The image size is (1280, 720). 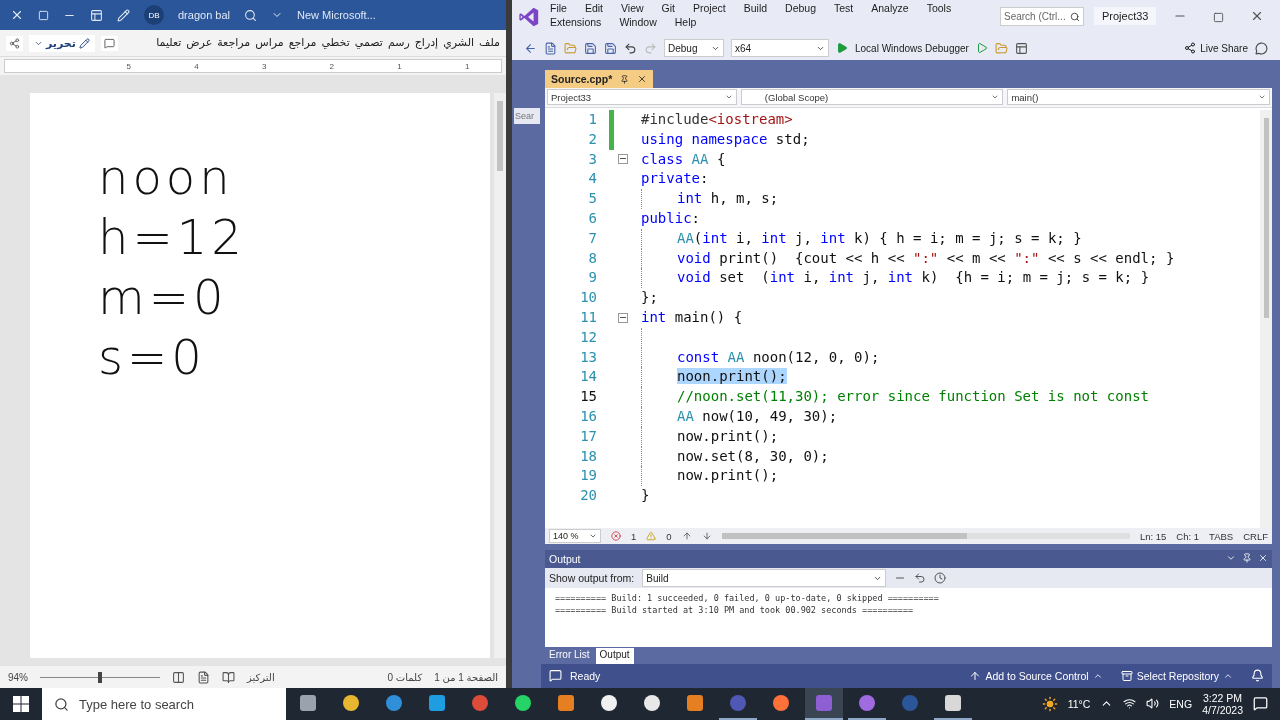 What do you see at coordinates (593, 8) in the screenshot?
I see `menu-item: Edit` at bounding box center [593, 8].